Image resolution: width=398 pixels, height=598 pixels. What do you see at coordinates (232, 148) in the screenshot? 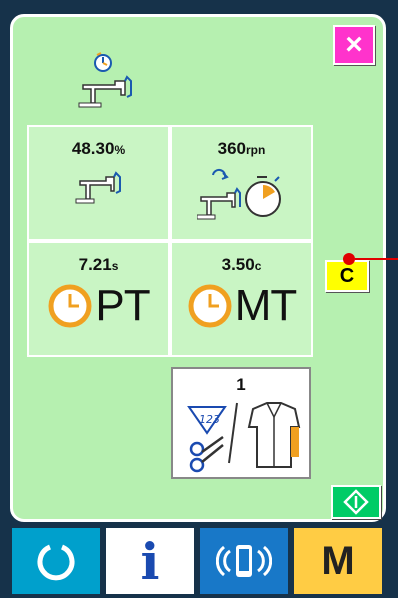
I see `speed-value: 360` at bounding box center [232, 148].